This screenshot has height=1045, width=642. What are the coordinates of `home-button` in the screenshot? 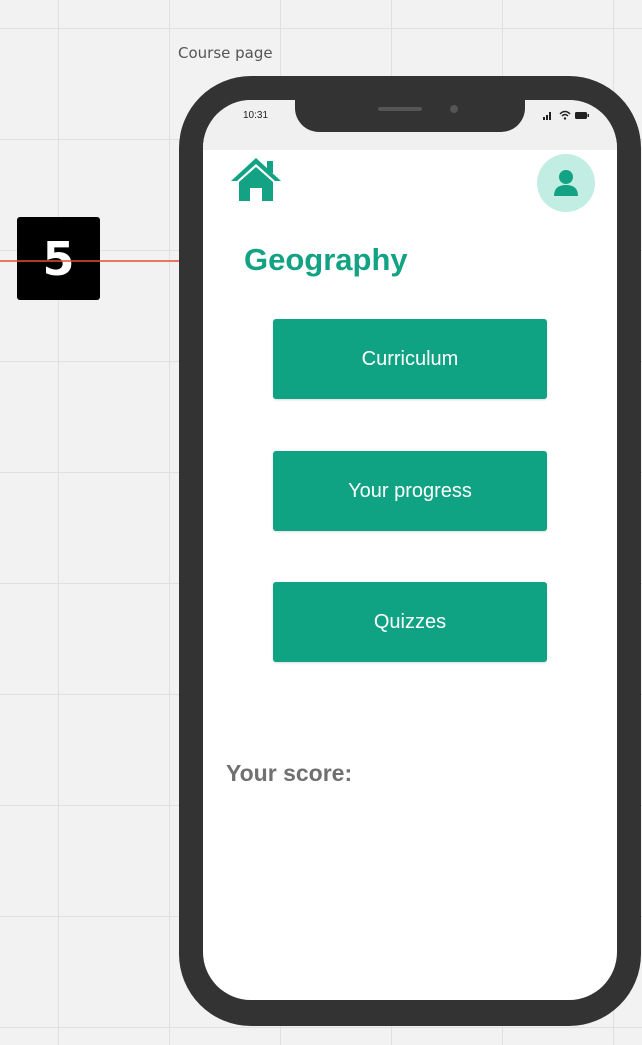 It's located at (256, 179).